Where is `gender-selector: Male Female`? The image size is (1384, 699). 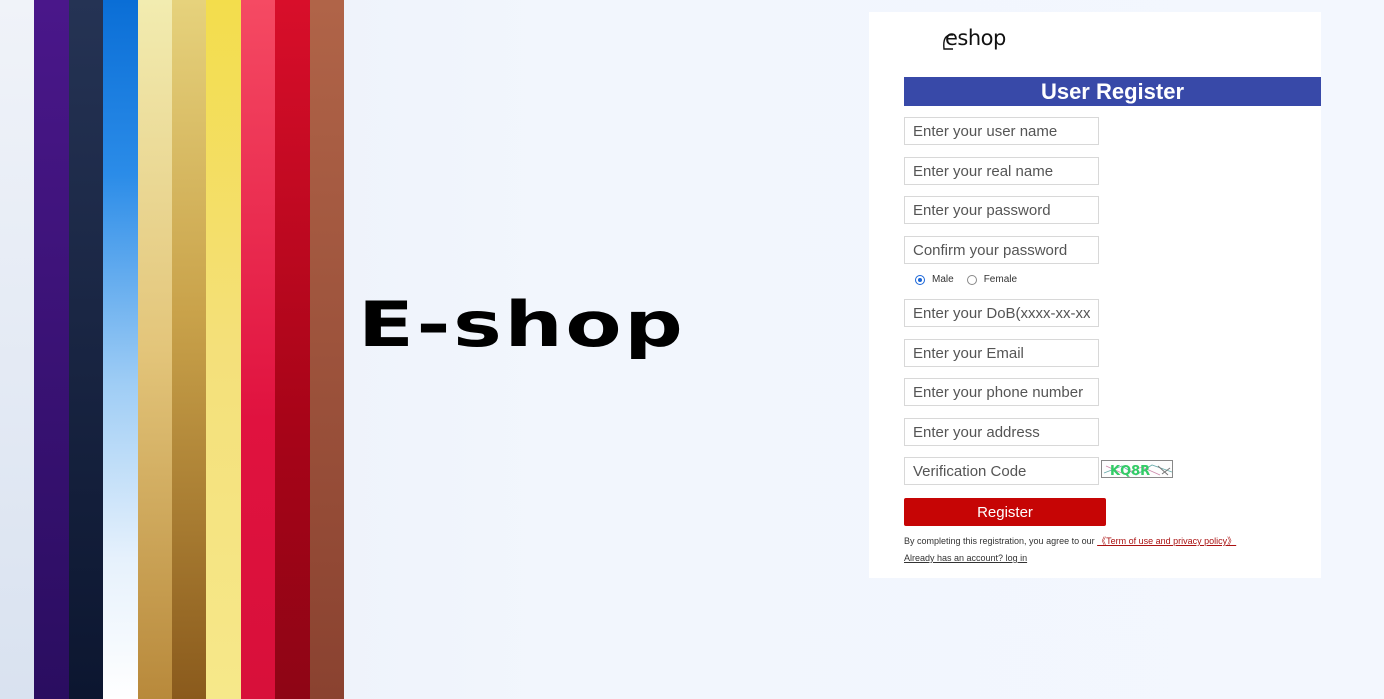 gender-selector: Male Female is located at coordinates (966, 279).